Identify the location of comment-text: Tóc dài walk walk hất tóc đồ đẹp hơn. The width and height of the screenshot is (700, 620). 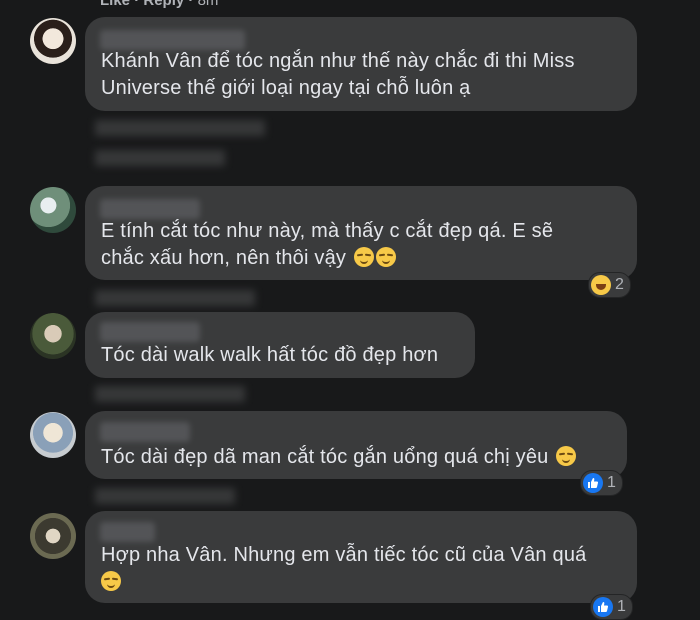
(269, 355).